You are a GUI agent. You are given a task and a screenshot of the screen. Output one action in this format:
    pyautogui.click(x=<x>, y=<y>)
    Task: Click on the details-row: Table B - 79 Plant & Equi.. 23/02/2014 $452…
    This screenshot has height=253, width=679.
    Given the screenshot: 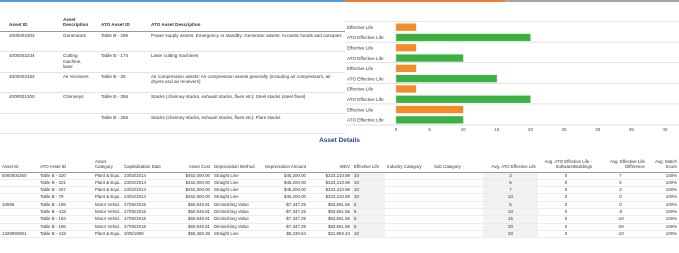 What is the action you would take?
    pyautogui.click(x=339, y=197)
    